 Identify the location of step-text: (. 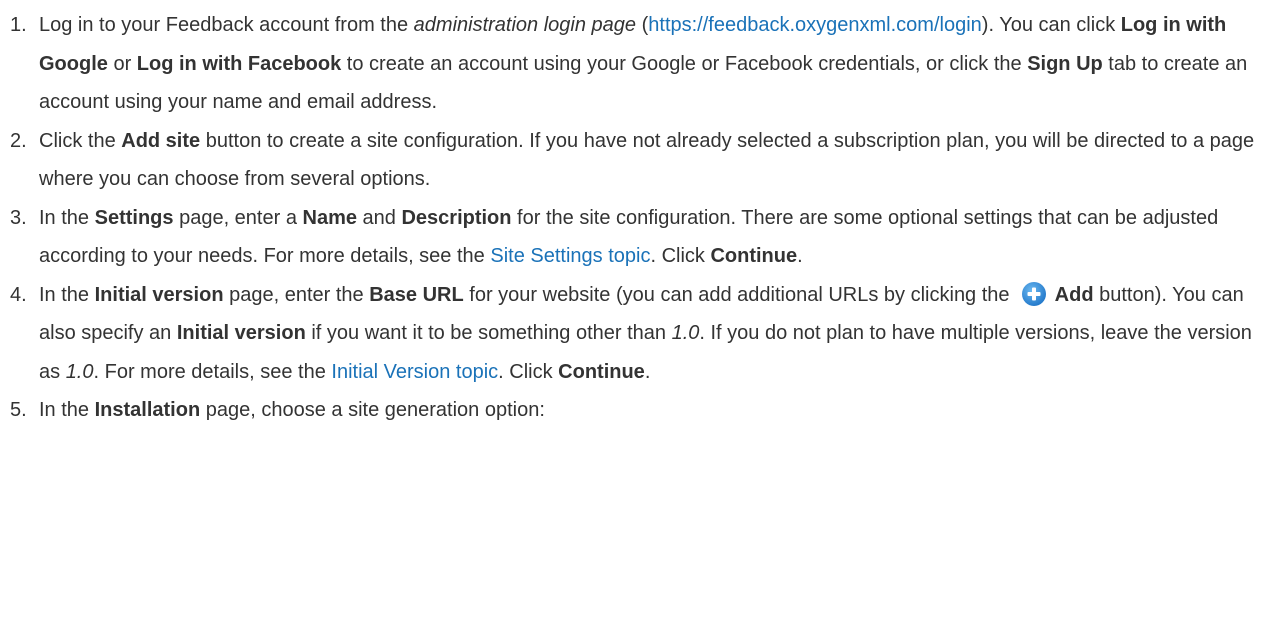
(642, 25).